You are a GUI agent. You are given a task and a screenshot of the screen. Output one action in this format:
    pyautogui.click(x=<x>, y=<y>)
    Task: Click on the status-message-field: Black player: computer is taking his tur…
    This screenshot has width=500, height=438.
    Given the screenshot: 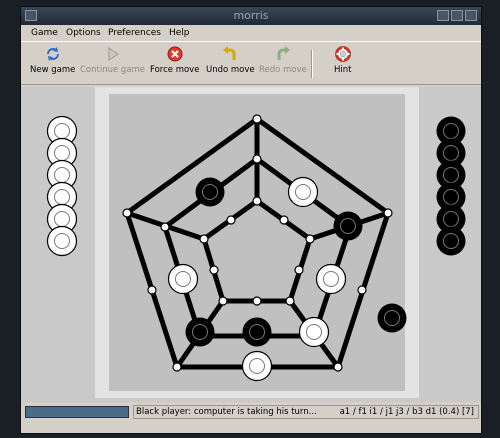 What is the action you would take?
    pyautogui.click(x=306, y=412)
    